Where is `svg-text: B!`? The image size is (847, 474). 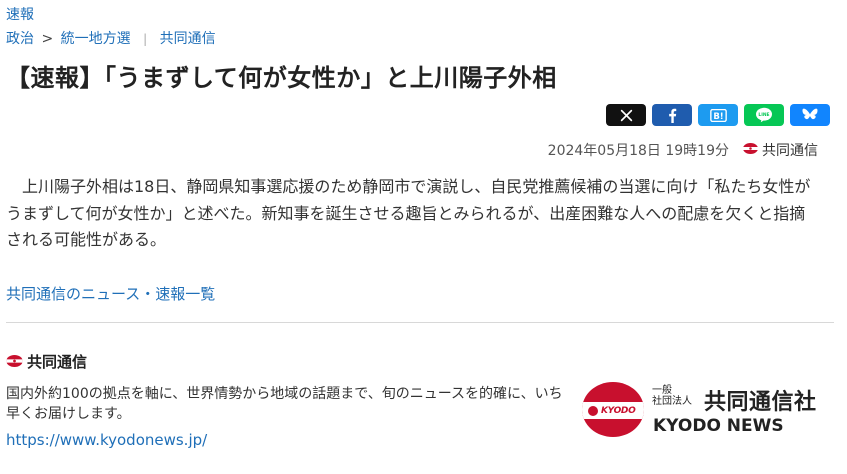 svg-text: B! is located at coordinates (718, 116).